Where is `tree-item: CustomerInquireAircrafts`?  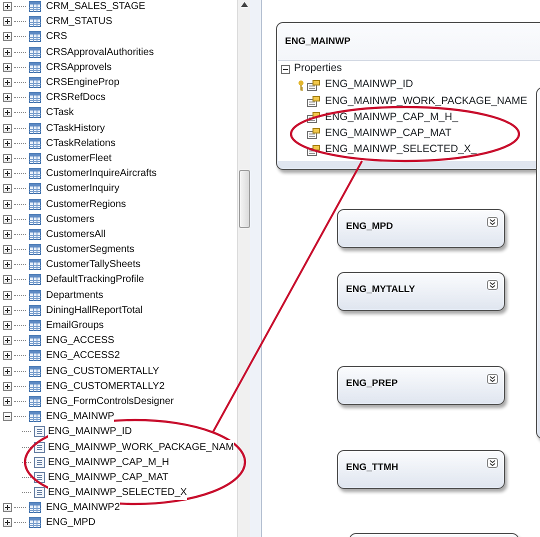 tree-item: CustomerInquireAircrafts is located at coordinates (101, 174).